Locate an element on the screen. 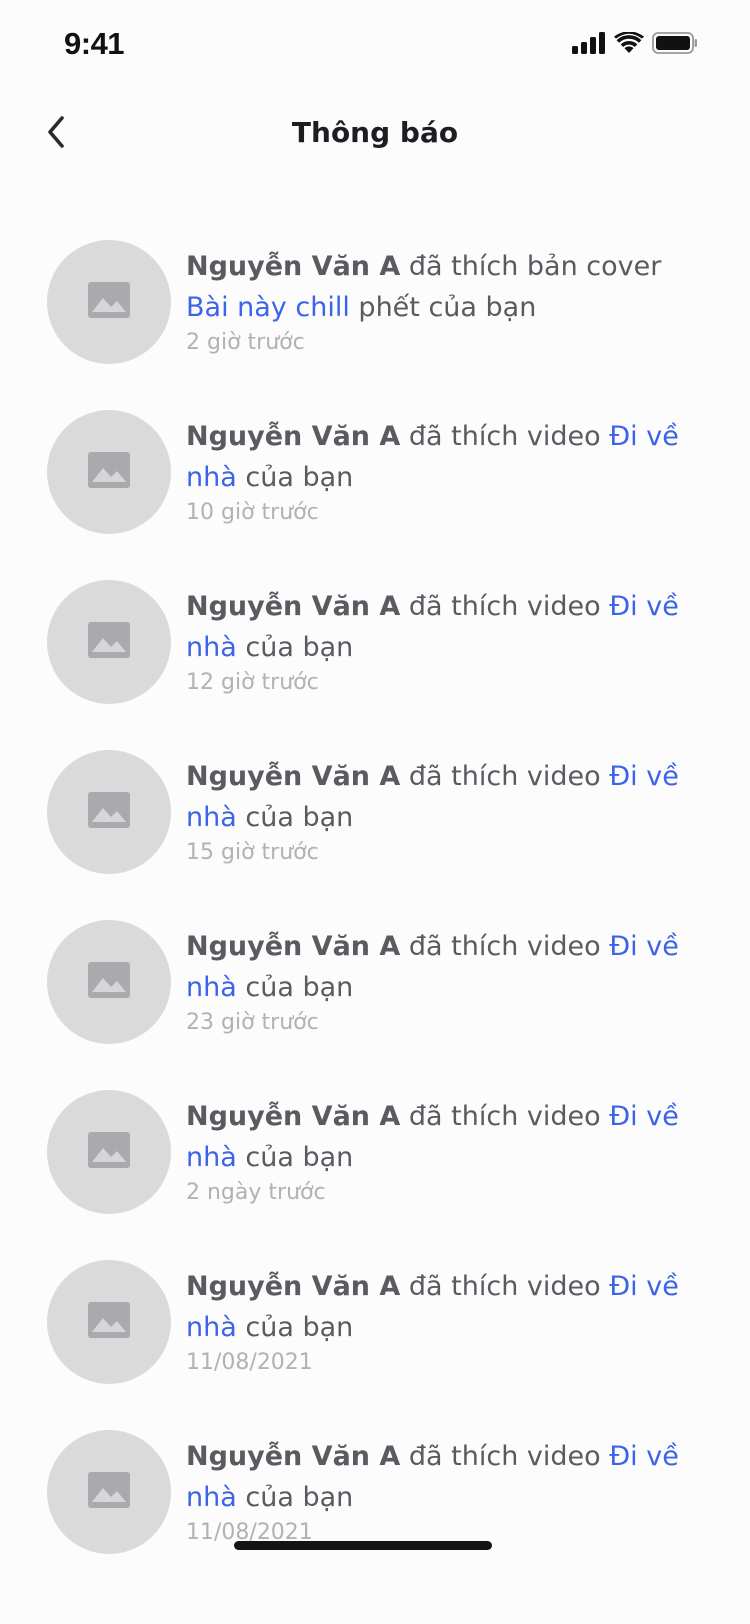 The height and width of the screenshot is (1624, 750). home-indicator is located at coordinates (363, 1545).